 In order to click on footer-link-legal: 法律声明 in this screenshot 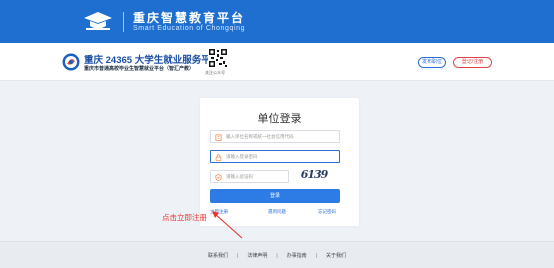, I will do `click(257, 255)`.